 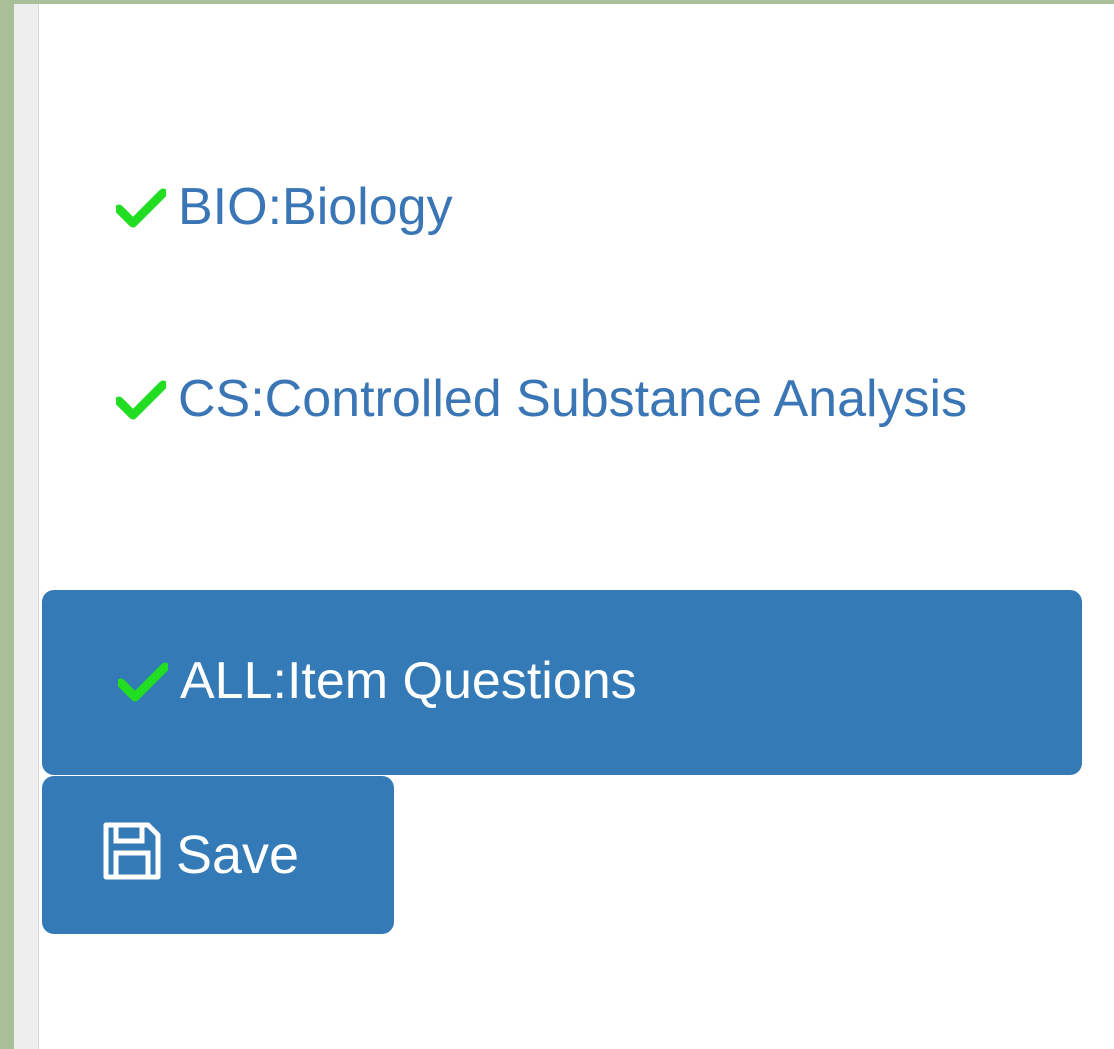 I want to click on panel-edge, so click(x=26, y=526).